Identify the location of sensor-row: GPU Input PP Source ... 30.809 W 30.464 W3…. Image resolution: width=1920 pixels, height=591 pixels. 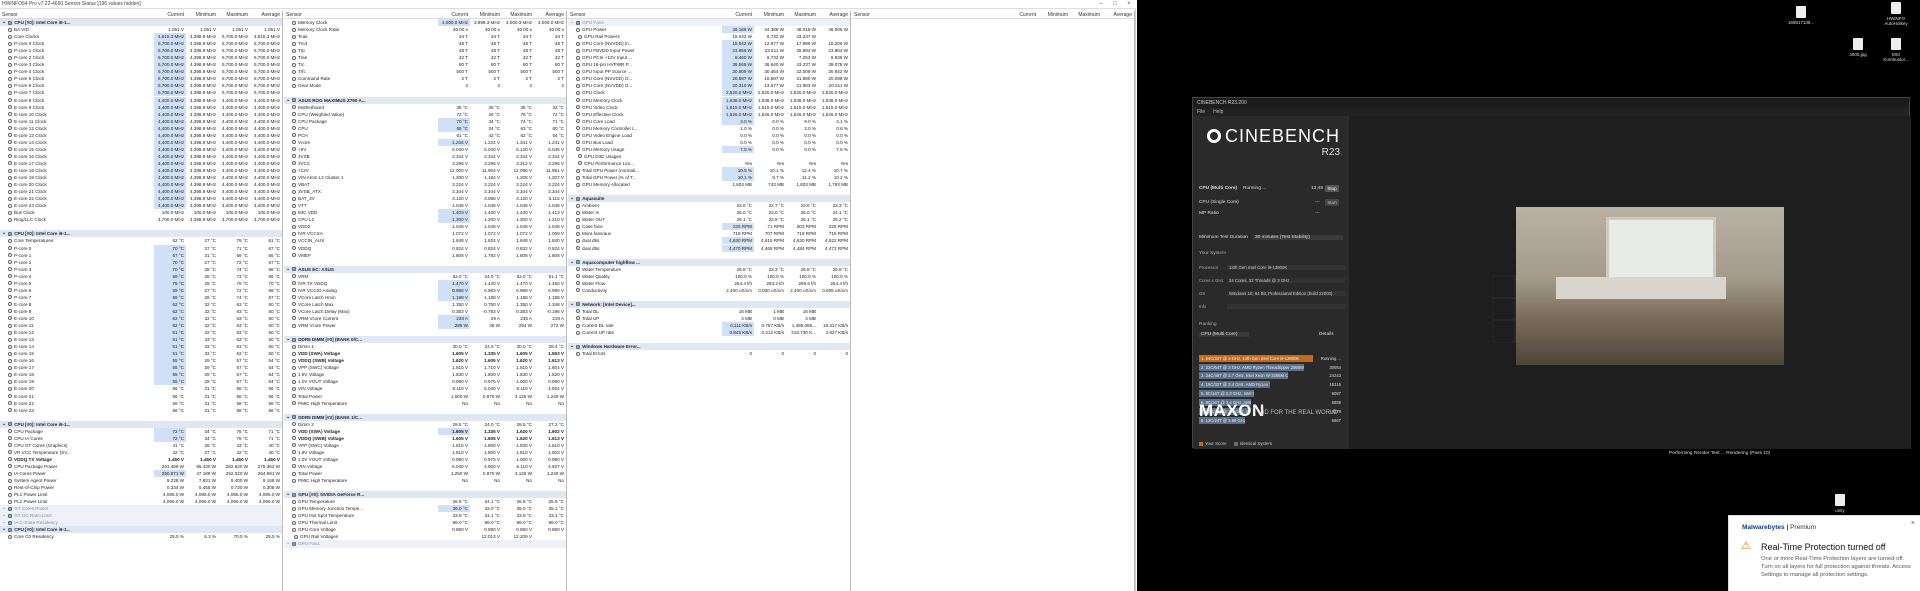
(709, 72).